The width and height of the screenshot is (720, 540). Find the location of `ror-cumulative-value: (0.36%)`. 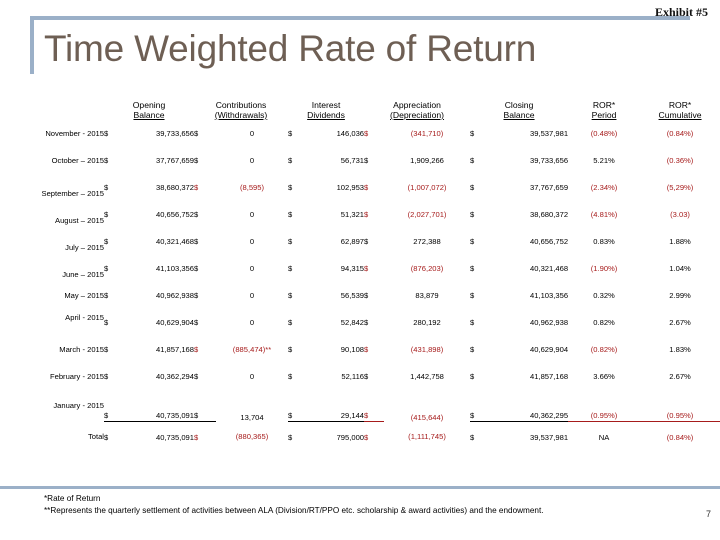

ror-cumulative-value: (0.36%) is located at coordinates (680, 160).